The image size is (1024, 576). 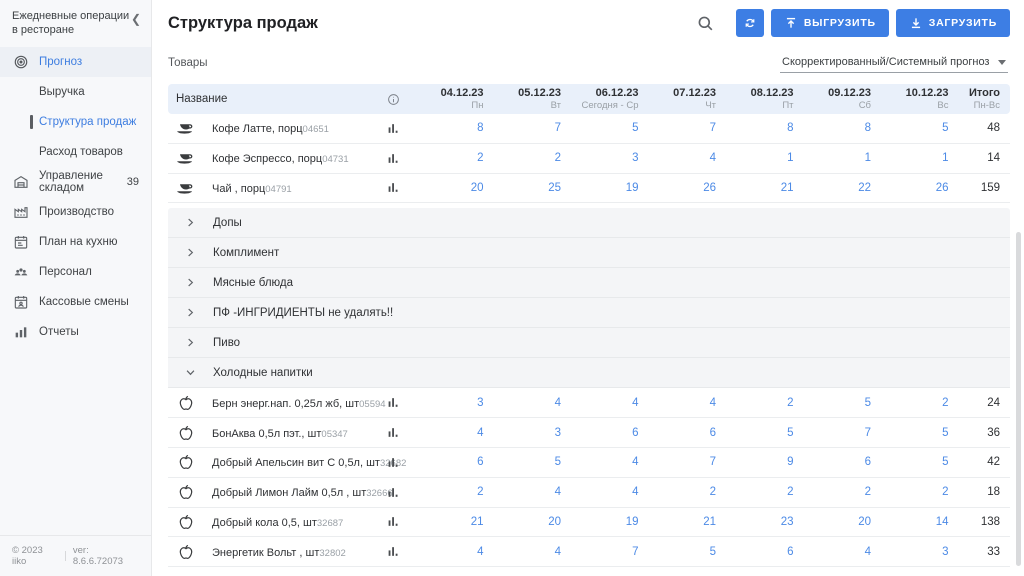 What do you see at coordinates (589, 283) in the screenshot?
I see `group-row-мясные-блюда: Мясные блюда` at bounding box center [589, 283].